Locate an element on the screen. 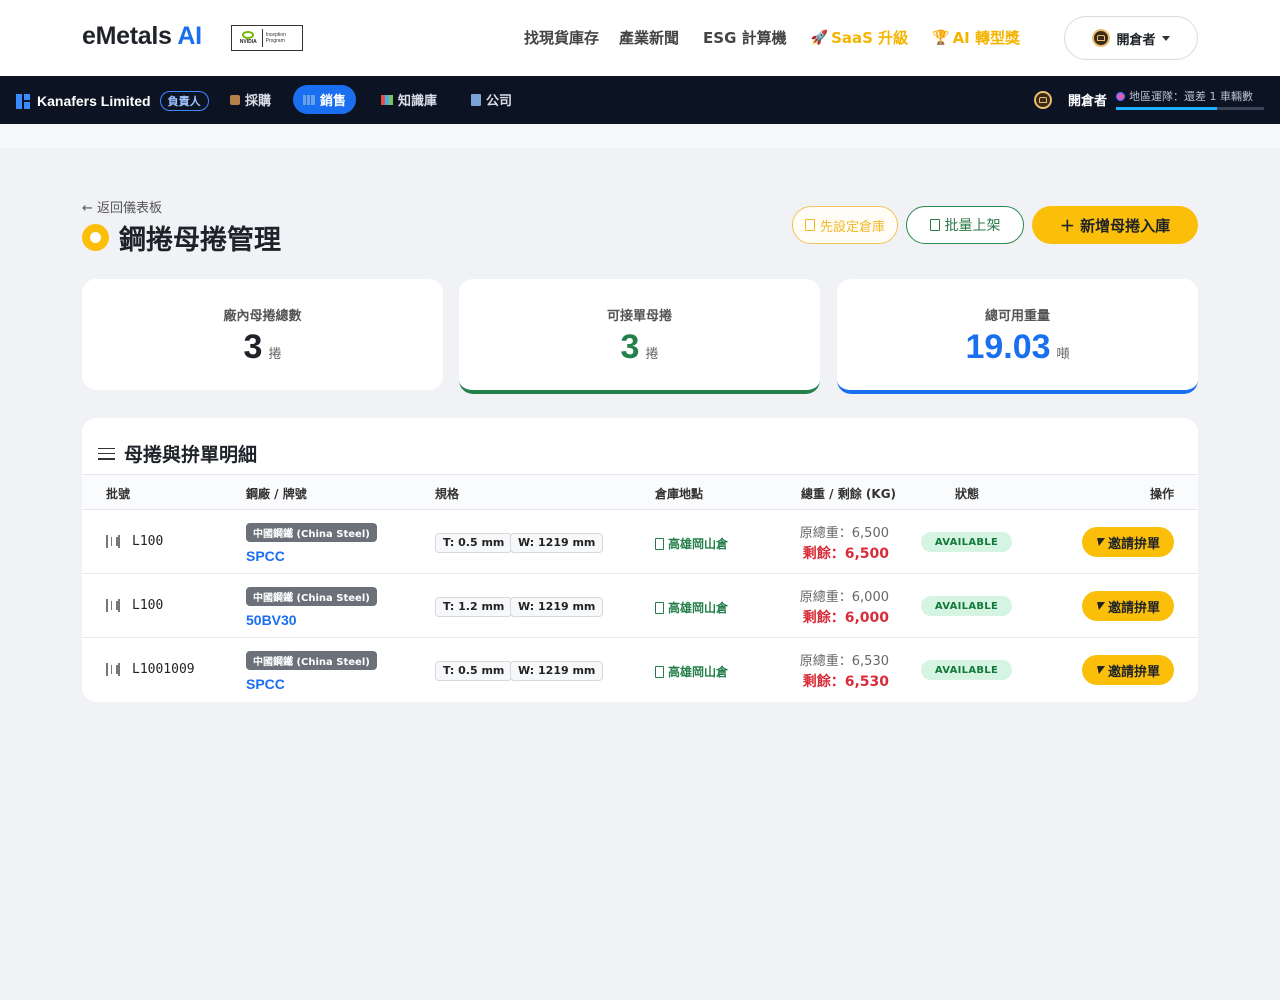  subnav-item-knowledge: 知識庫 is located at coordinates (409, 99).